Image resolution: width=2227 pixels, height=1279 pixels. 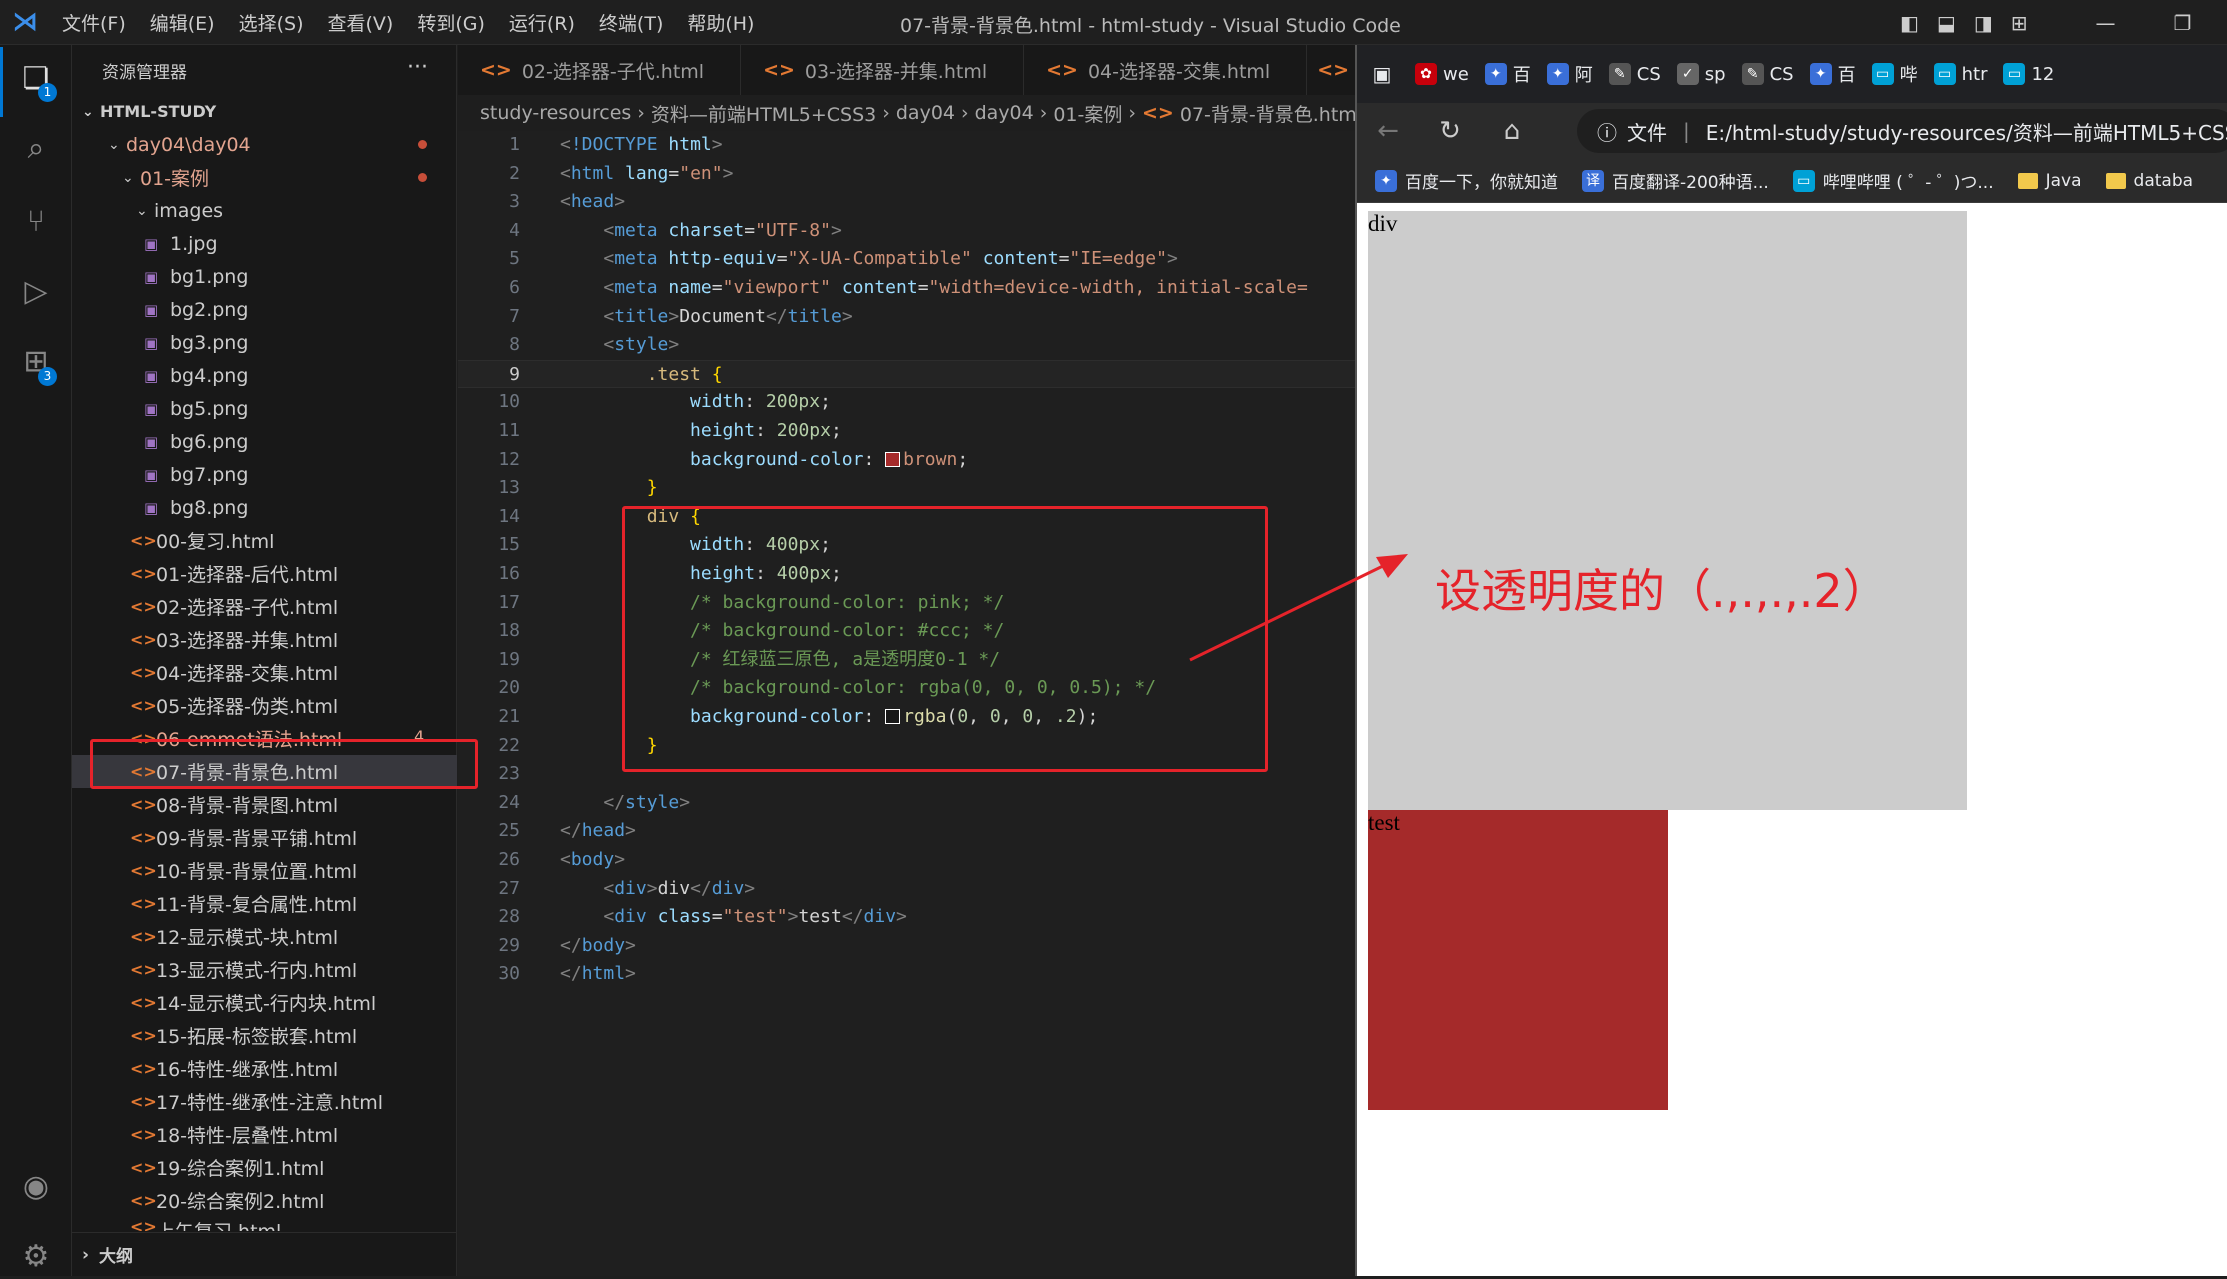 I want to click on menu-view: 查看(V), so click(x=361, y=22).